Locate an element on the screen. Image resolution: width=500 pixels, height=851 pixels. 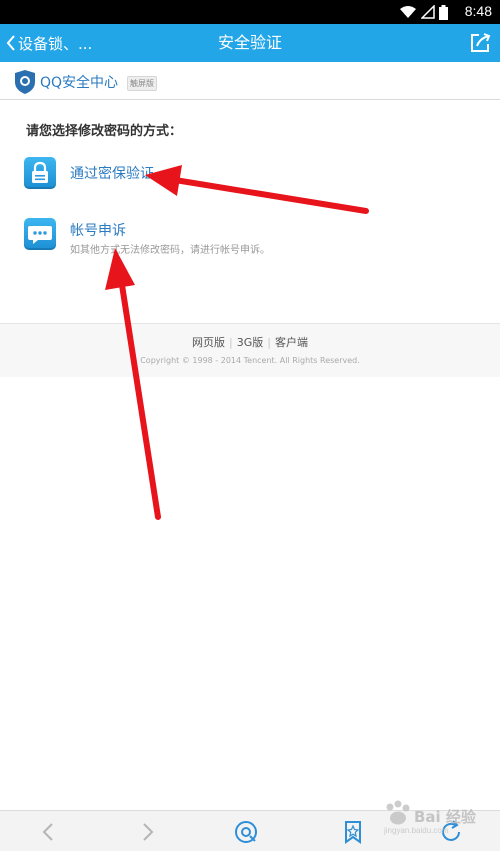
bookmark-icon is located at coordinates (353, 832).